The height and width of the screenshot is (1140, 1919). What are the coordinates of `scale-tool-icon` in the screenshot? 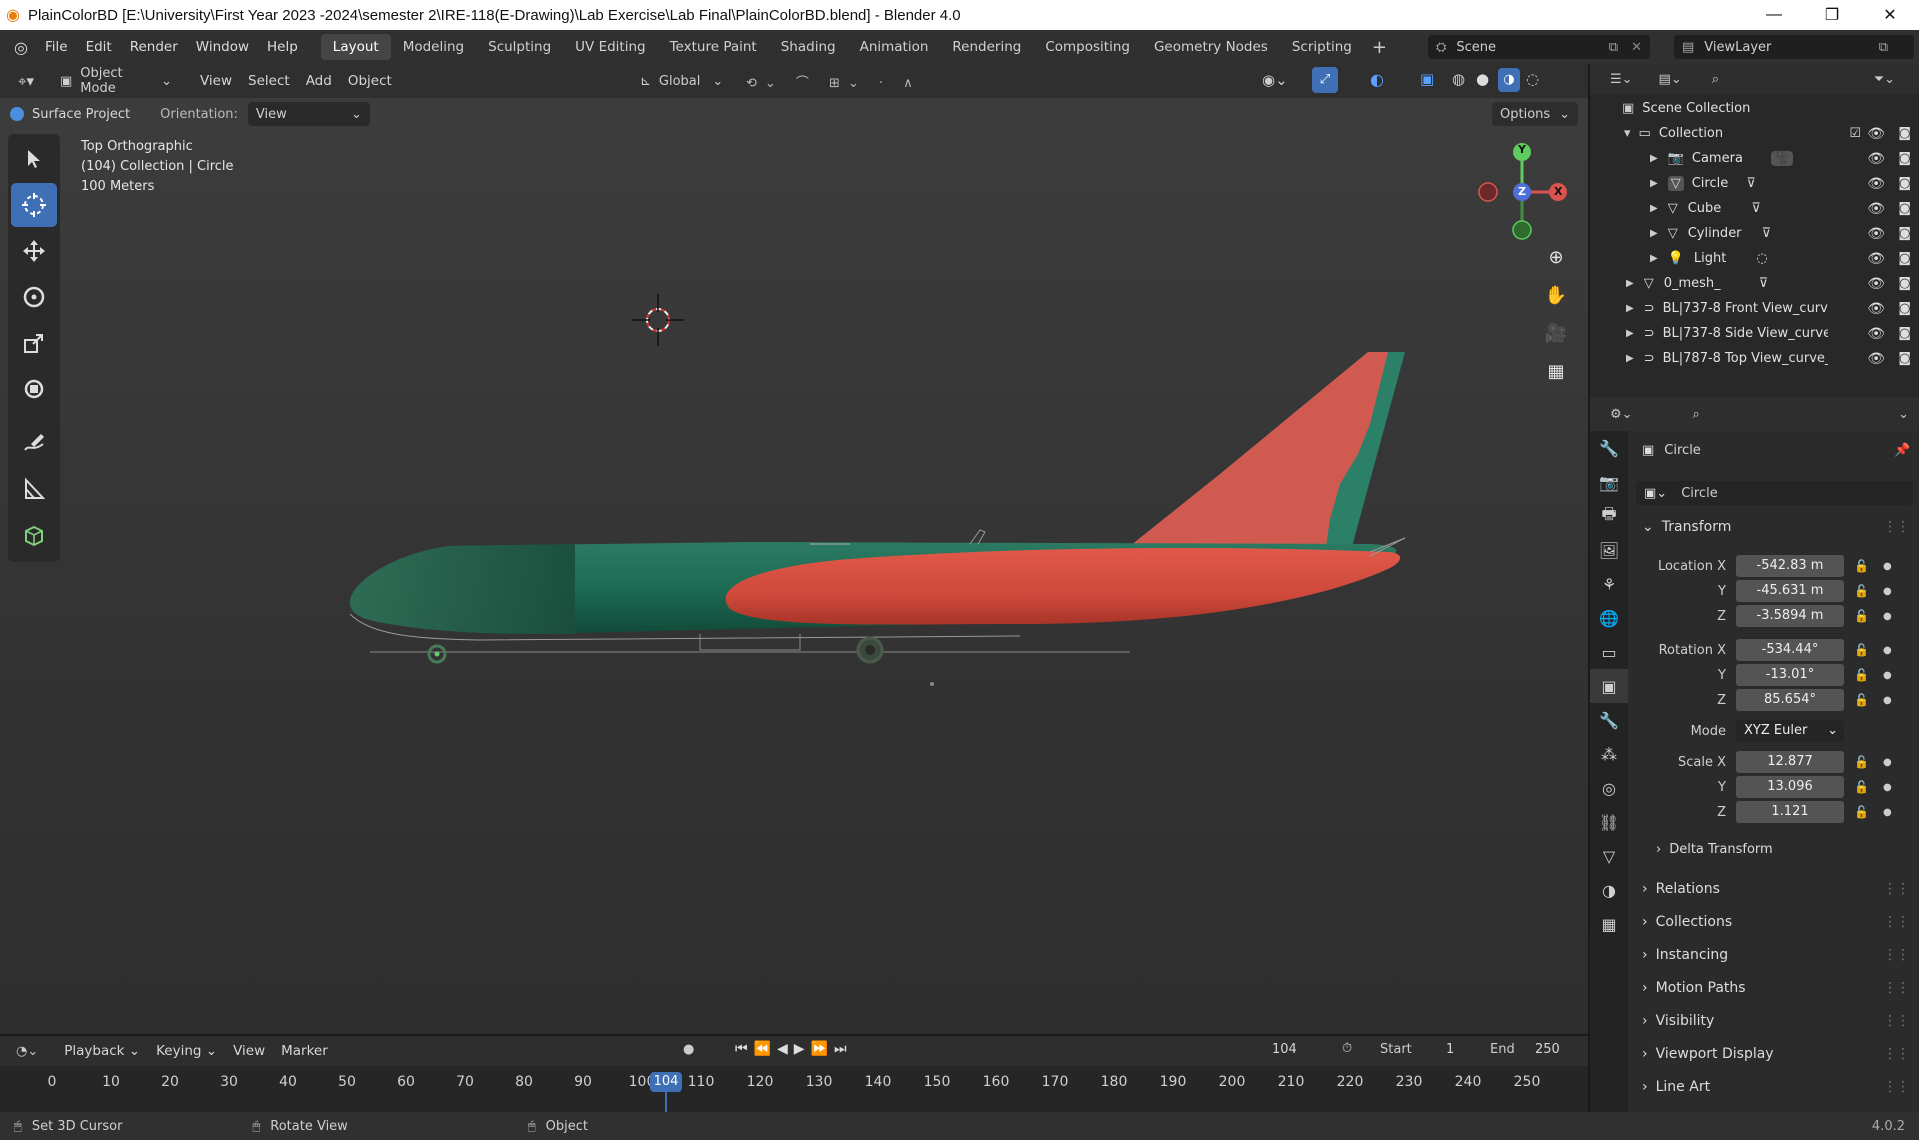 It's located at (34, 343).